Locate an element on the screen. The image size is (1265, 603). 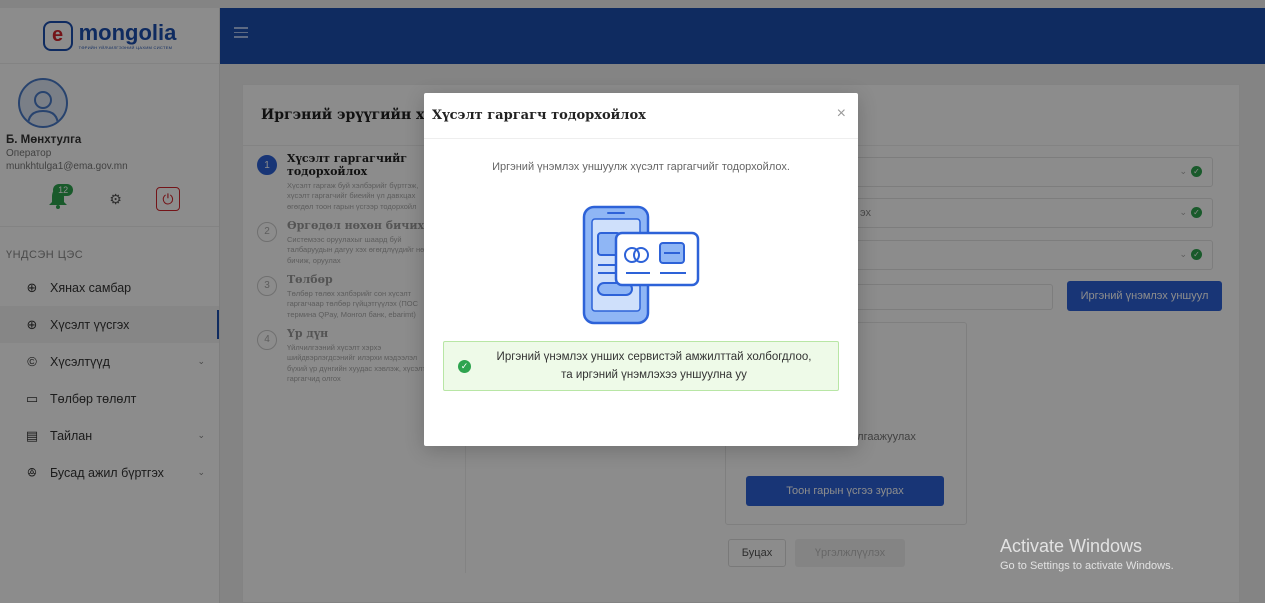
phone-card-icon is located at coordinates (641, 265).